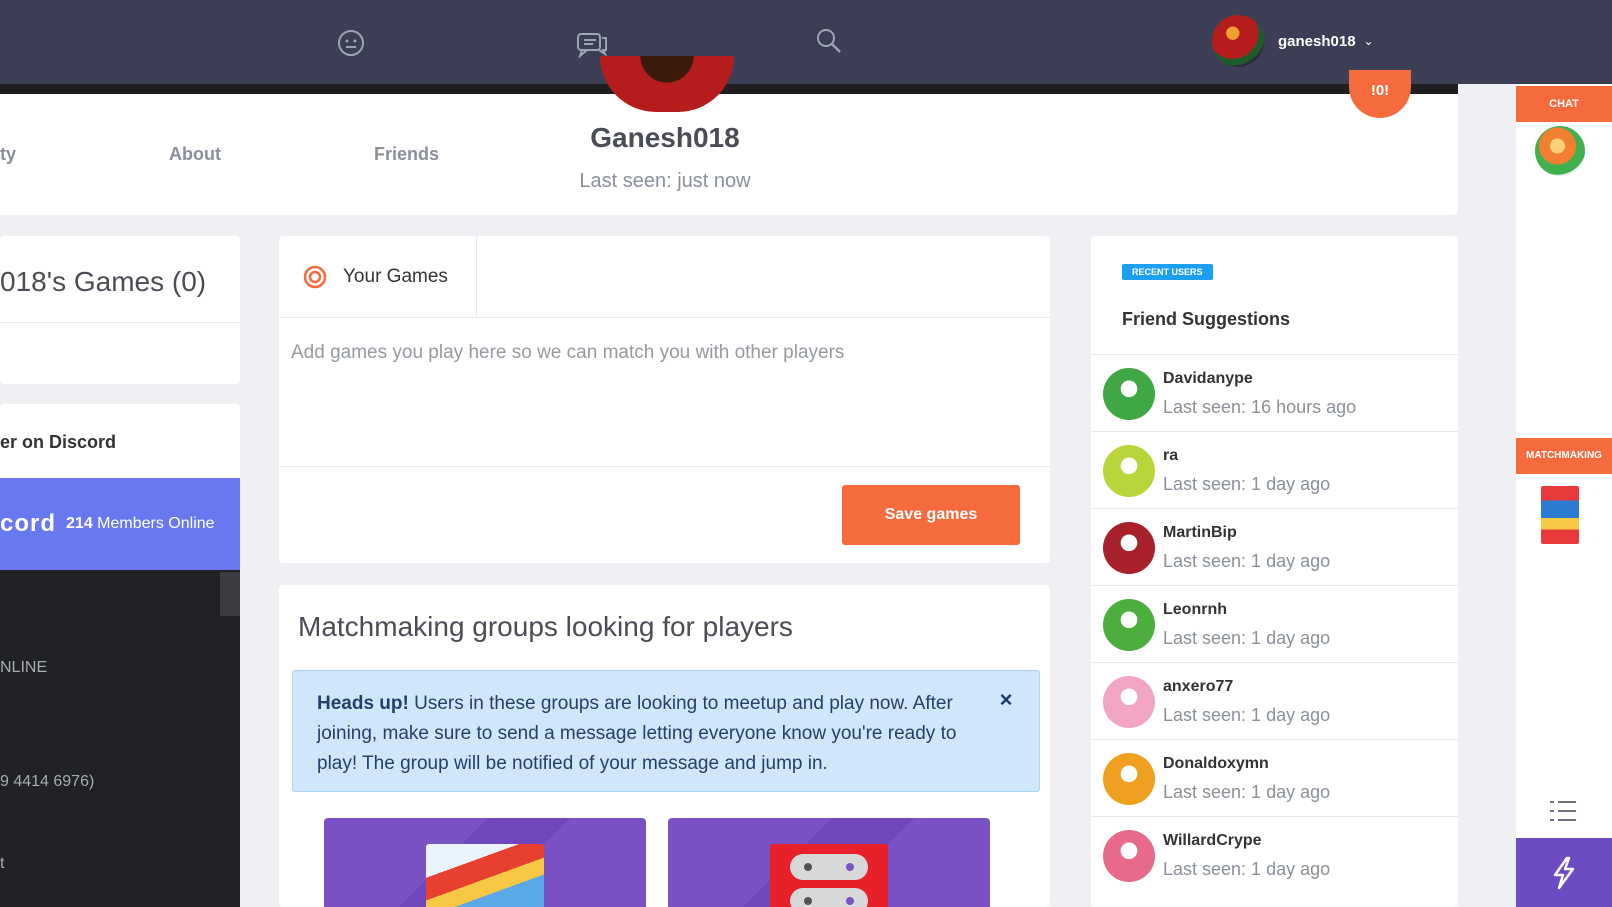 Image resolution: width=1612 pixels, height=907 pixels. I want to click on members-label: Members Online, so click(156, 523).